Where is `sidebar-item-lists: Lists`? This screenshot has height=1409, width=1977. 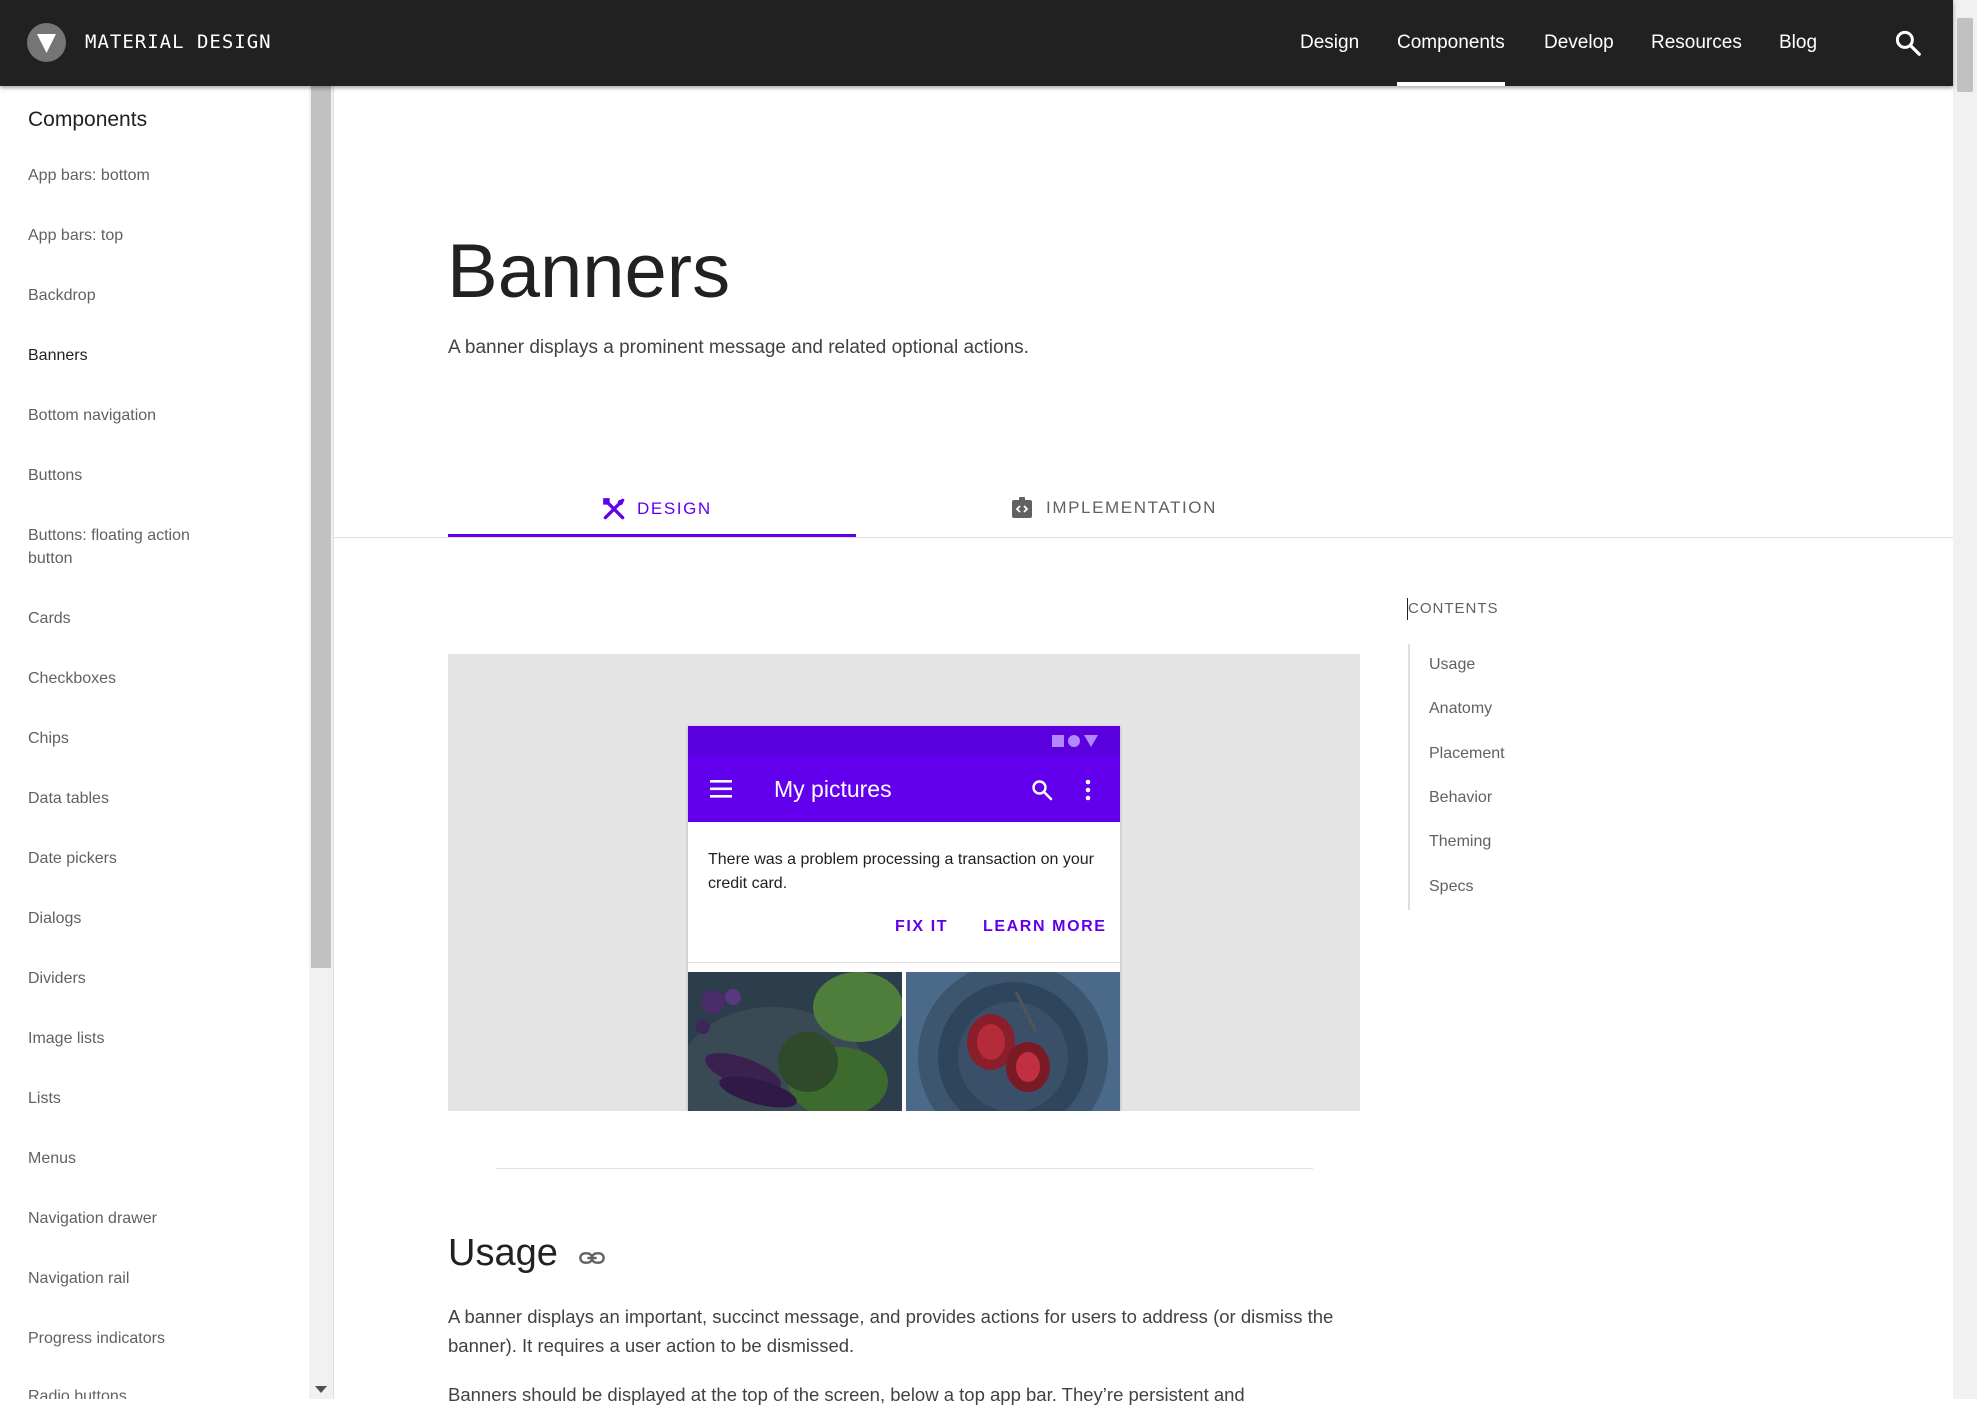
sidebar-item-lists: Lists is located at coordinates (153, 1098).